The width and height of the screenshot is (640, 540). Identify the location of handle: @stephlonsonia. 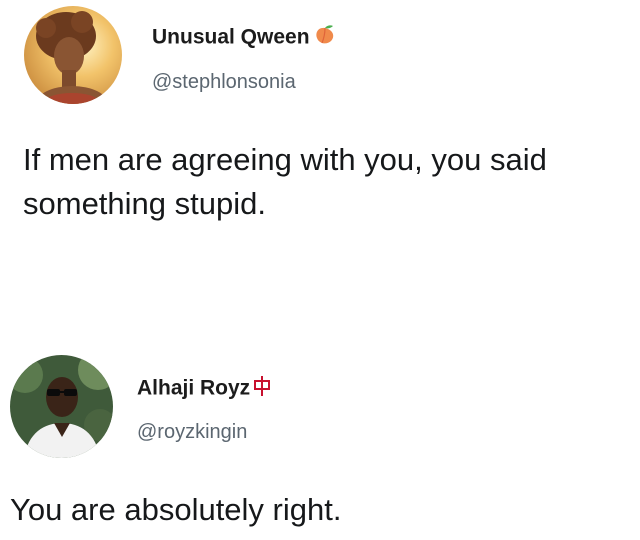
(224, 82).